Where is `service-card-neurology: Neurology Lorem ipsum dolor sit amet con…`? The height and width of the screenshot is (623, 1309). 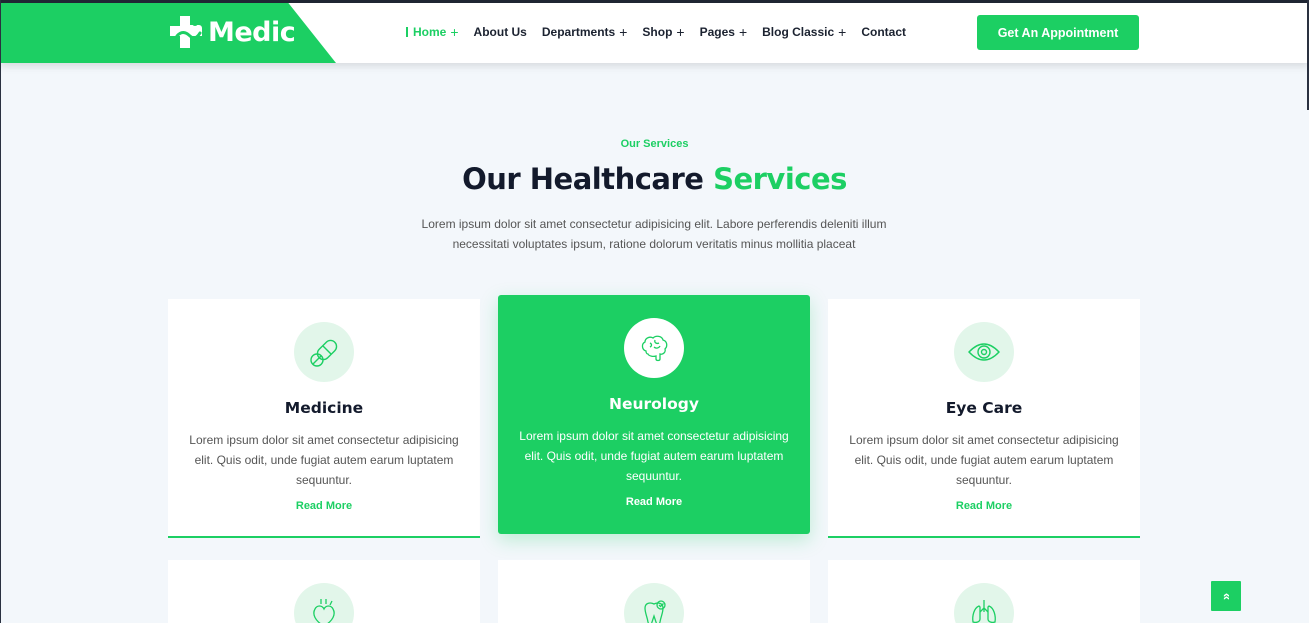
service-card-neurology: Neurology Lorem ipsum dolor sit amet con… is located at coordinates (654, 414).